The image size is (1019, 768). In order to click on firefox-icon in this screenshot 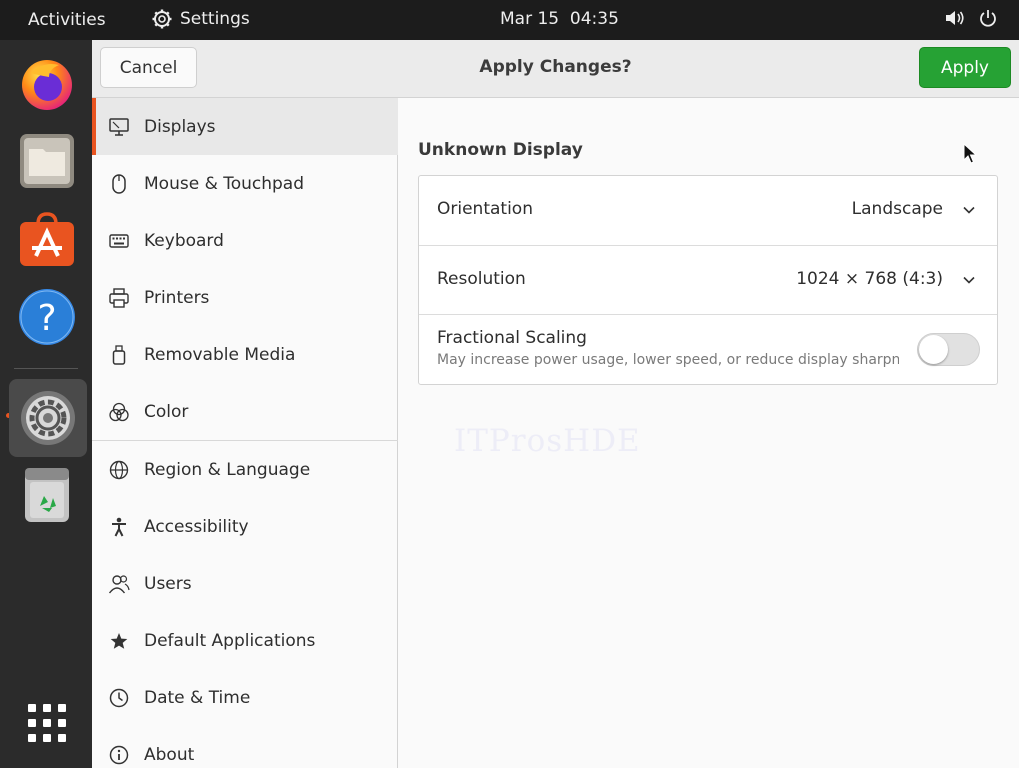, I will do `click(47, 85)`.